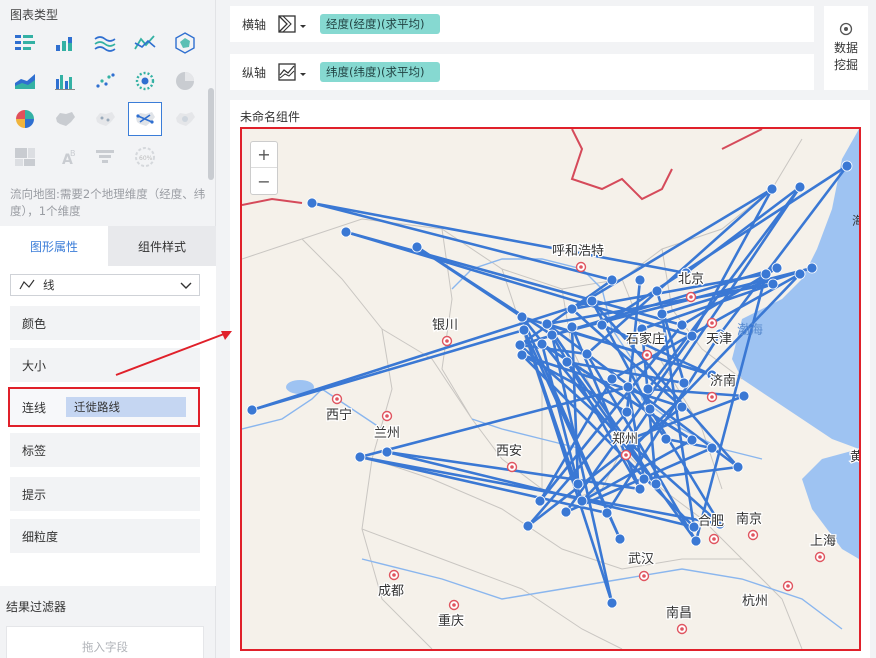 This screenshot has height=658, width=876. I want to click on area-line-icon, so click(105, 43).